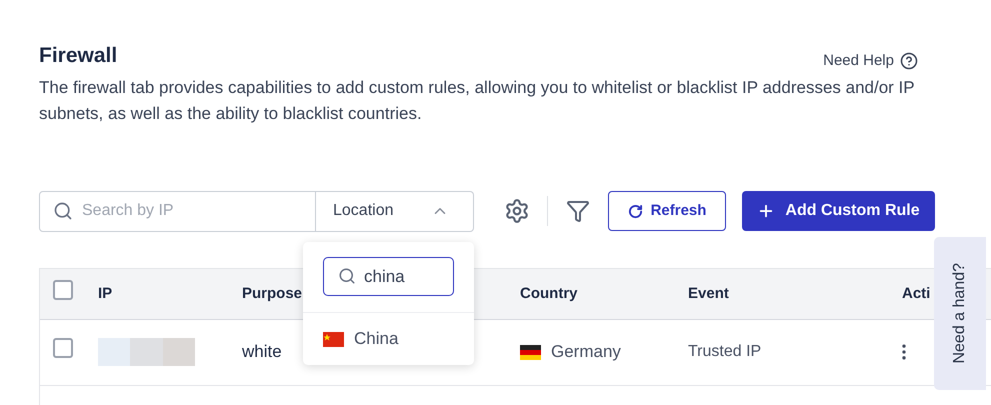 Image resolution: width=991 pixels, height=405 pixels. I want to click on dropdown-option: China, so click(388, 339).